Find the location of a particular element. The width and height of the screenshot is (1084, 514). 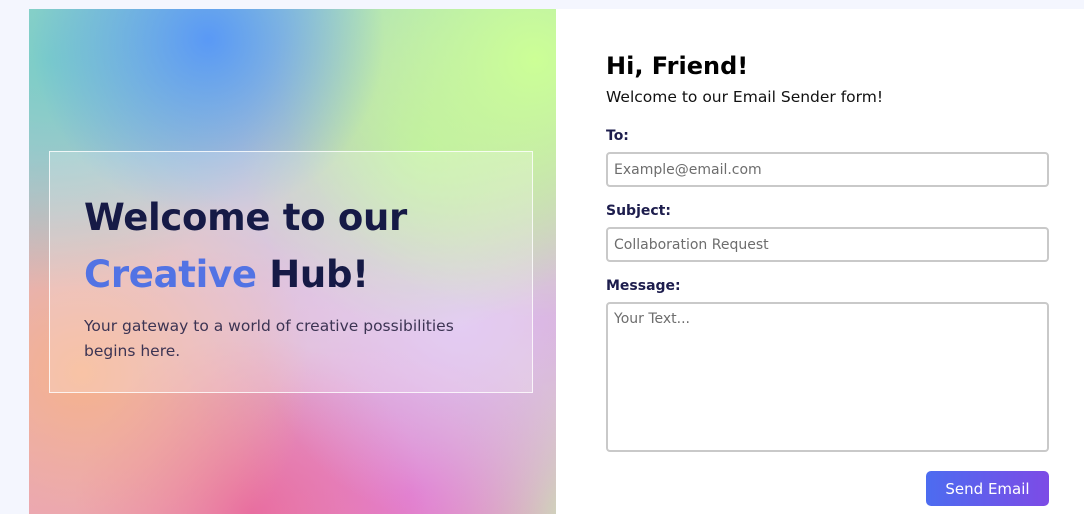

hero-title-end: Hub! is located at coordinates (312, 274).